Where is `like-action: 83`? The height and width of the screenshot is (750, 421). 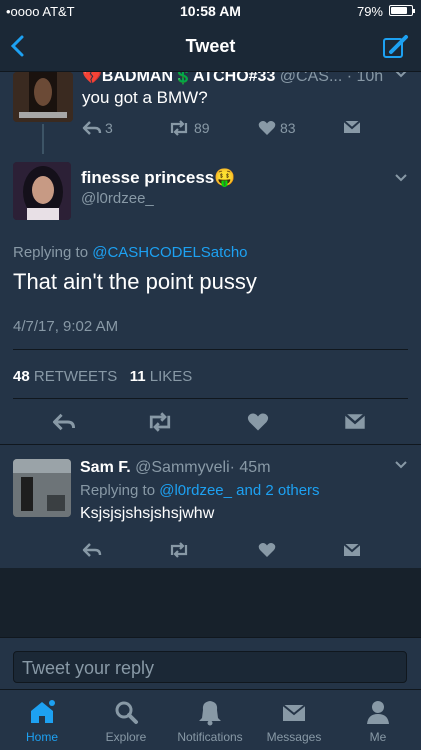
like-action: 83 is located at coordinates (277, 128).